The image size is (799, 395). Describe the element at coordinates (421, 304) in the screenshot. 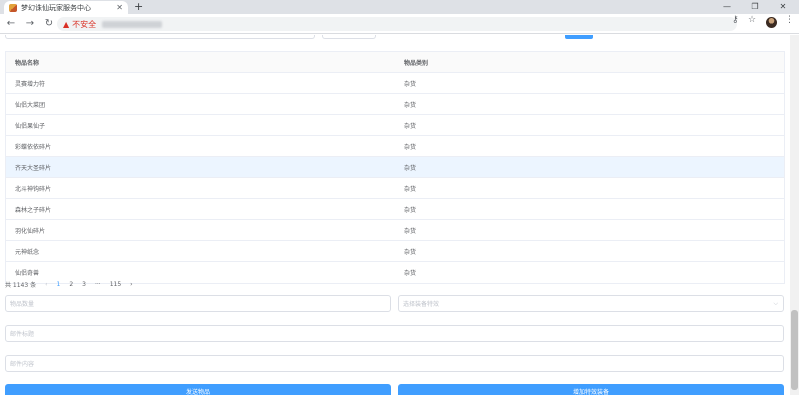

I see `equip-effect-placeholder: 选择装备特效` at that location.